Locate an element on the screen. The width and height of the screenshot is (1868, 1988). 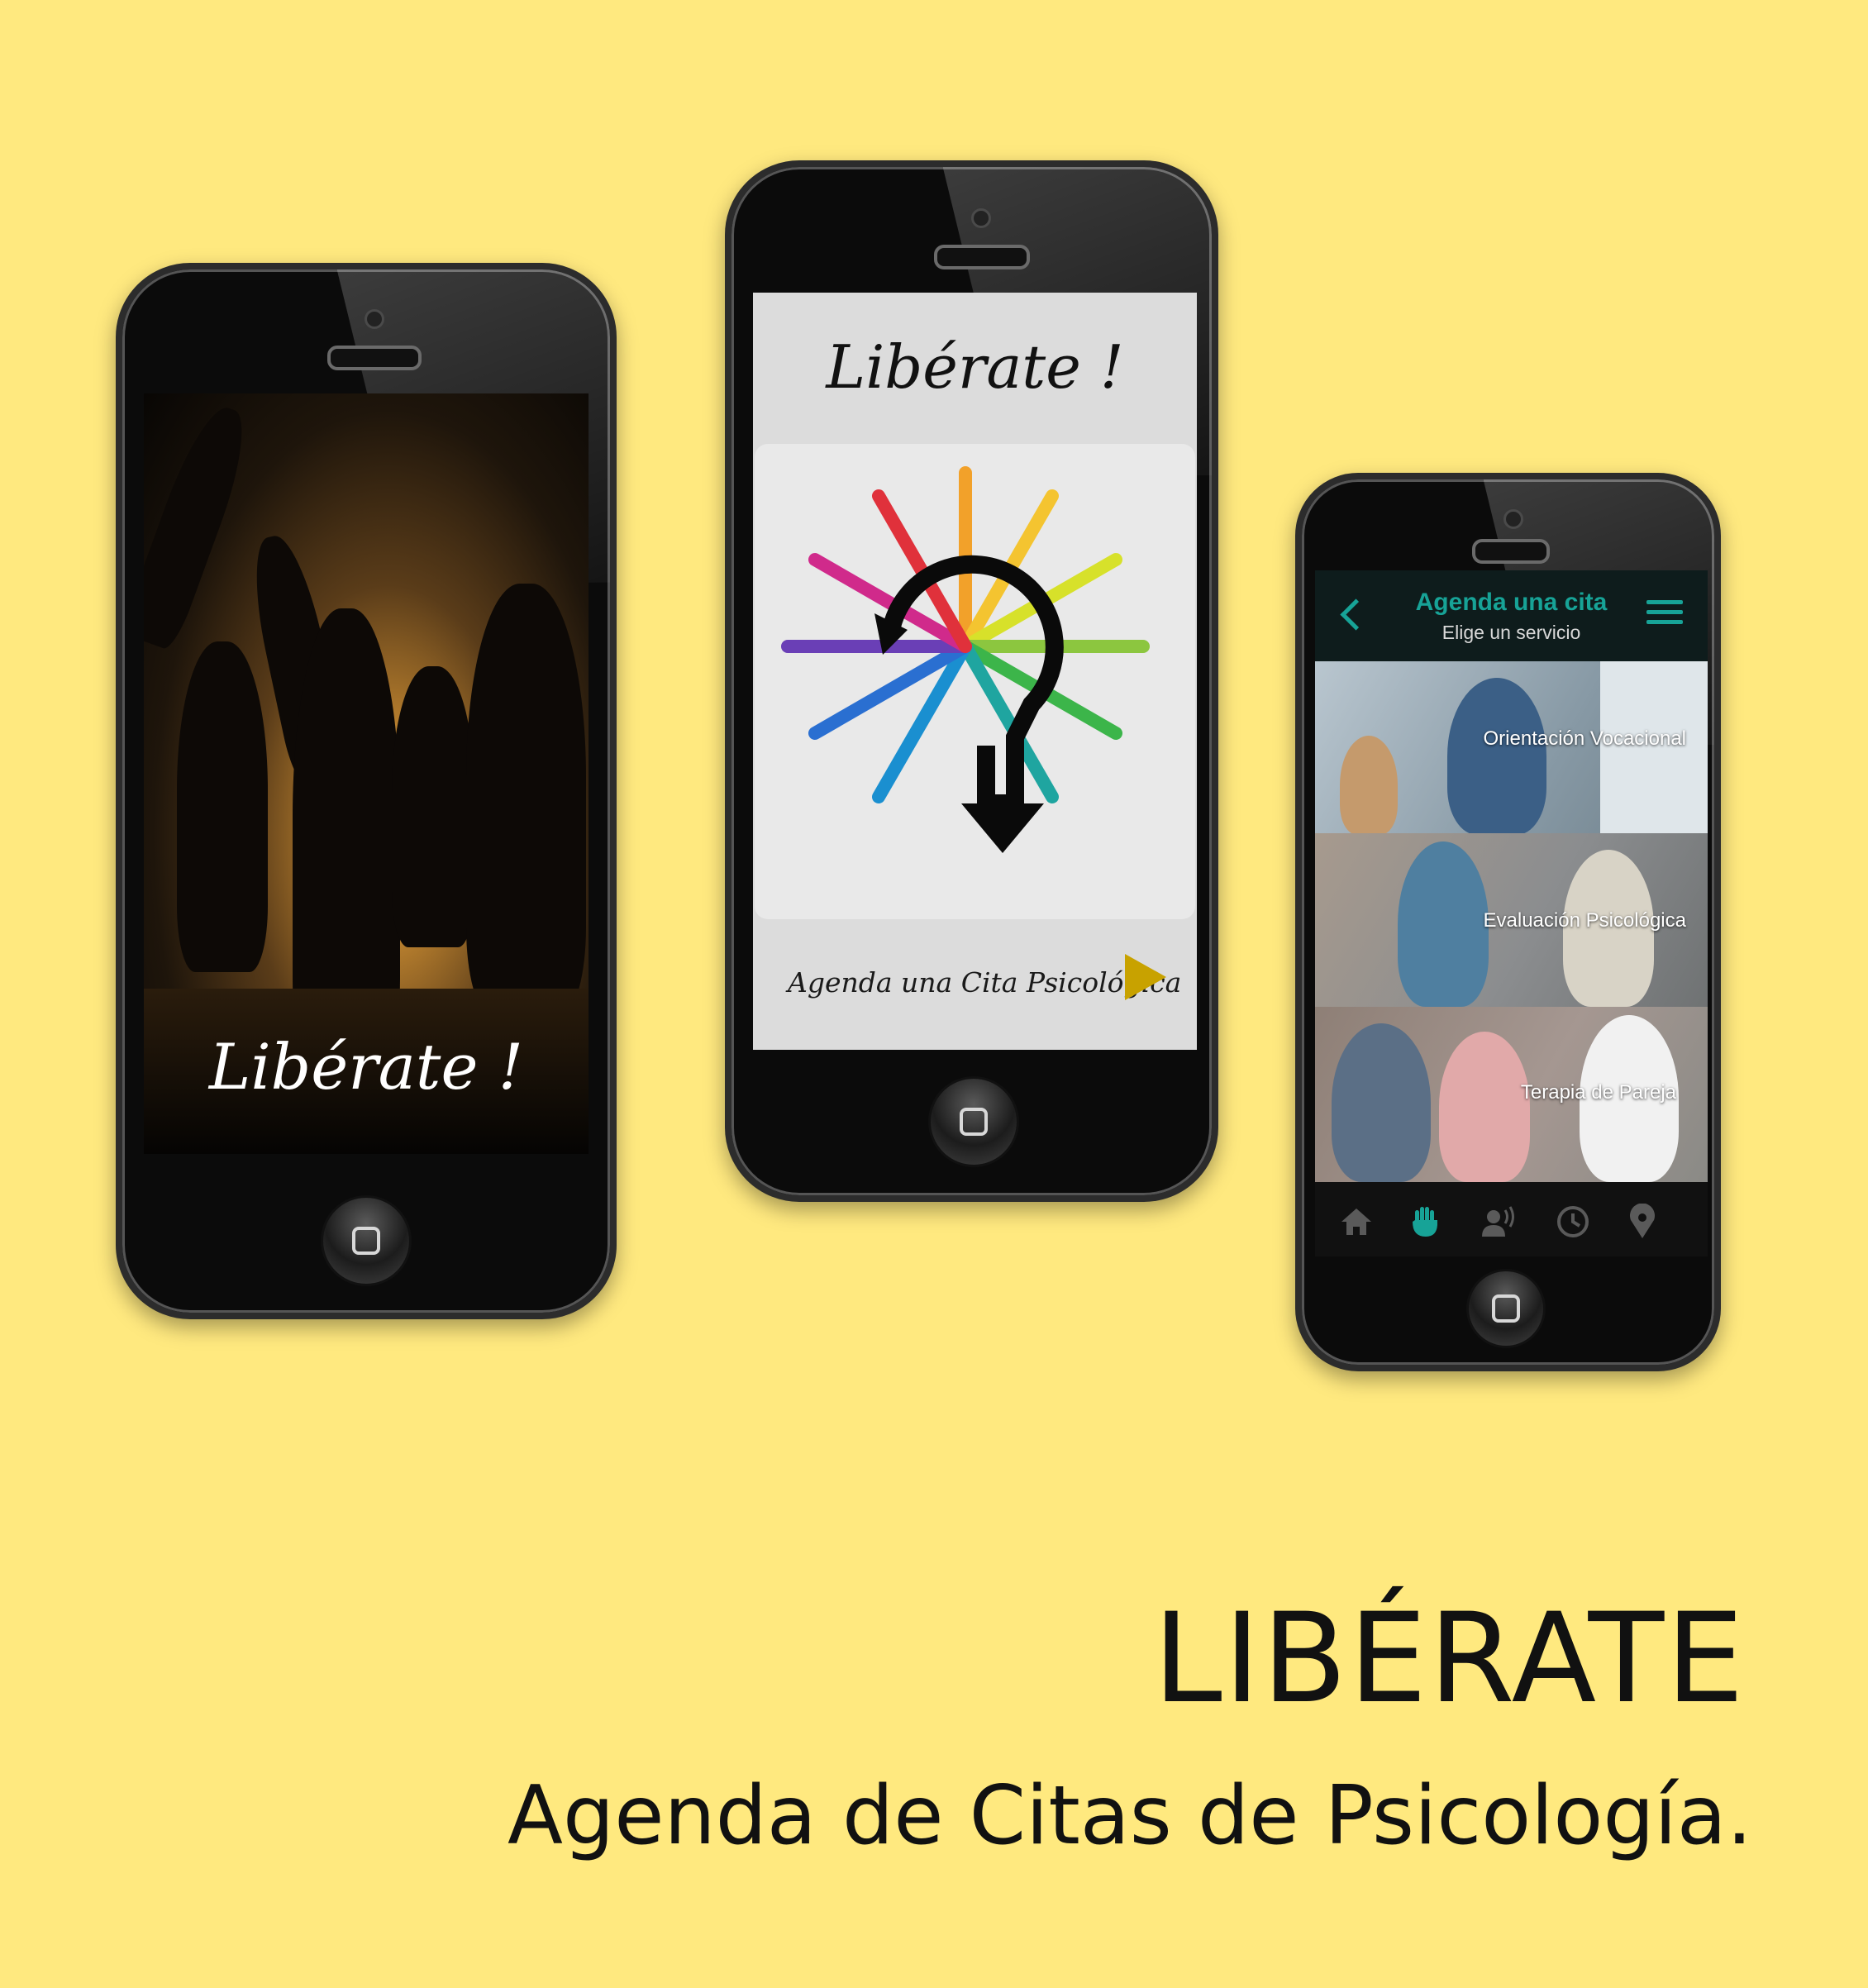
head-with-arrows-icon is located at coordinates (965, 659).